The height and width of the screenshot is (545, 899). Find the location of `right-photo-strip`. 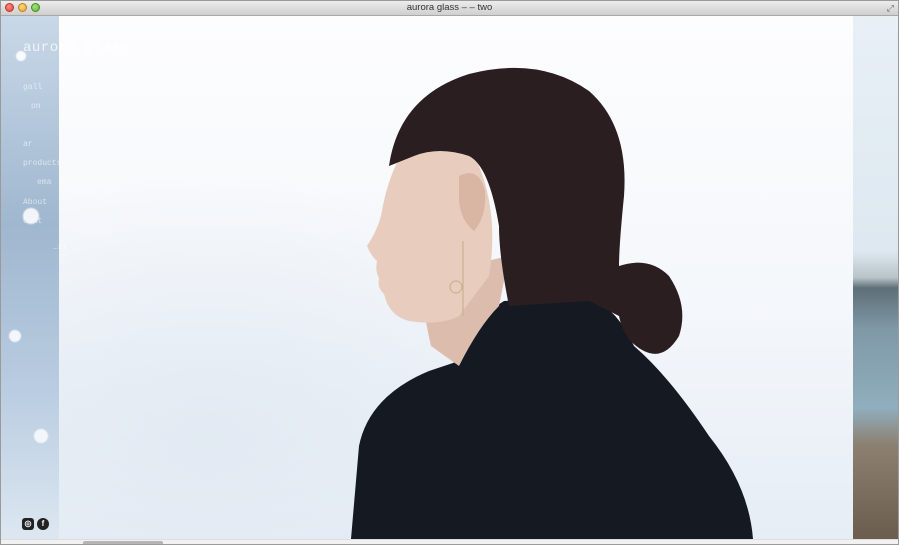

right-photo-strip is located at coordinates (875, 277).